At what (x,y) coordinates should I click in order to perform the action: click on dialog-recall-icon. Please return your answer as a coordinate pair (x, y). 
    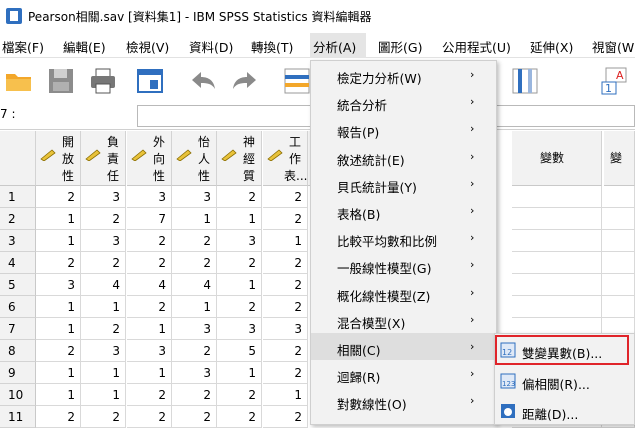
    Looking at the image, I should click on (151, 81).